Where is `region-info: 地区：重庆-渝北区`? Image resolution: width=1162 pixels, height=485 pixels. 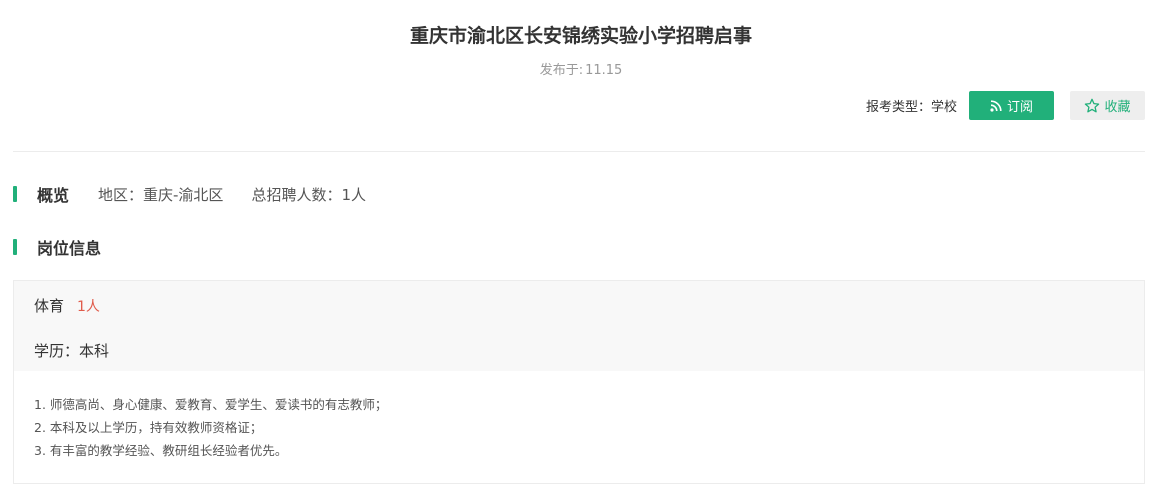
region-info: 地区：重庆-渝北区 is located at coordinates (161, 194).